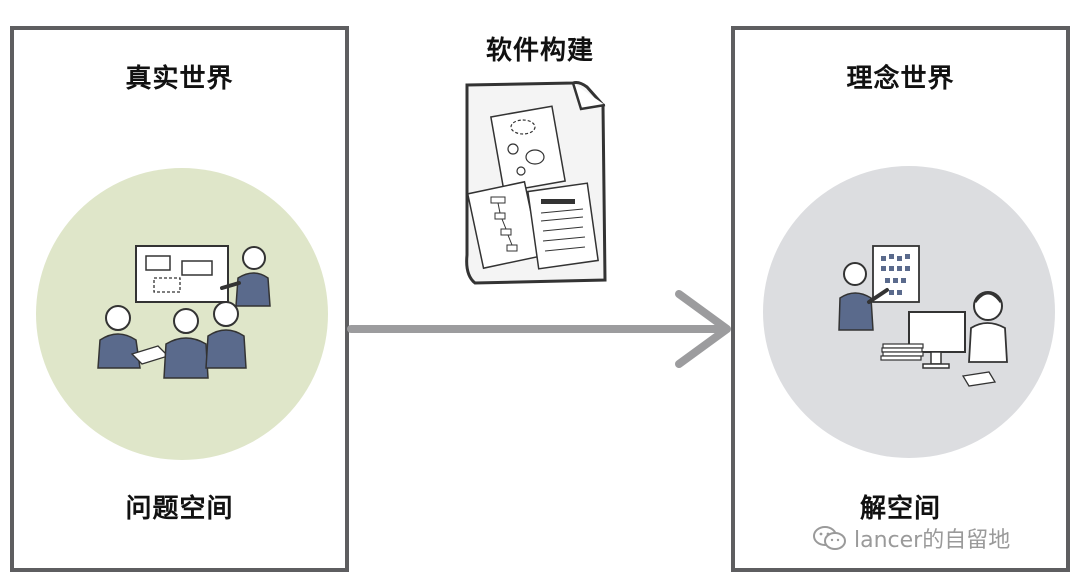  What do you see at coordinates (539, 329) in the screenshot?
I see `transform-arrow` at bounding box center [539, 329].